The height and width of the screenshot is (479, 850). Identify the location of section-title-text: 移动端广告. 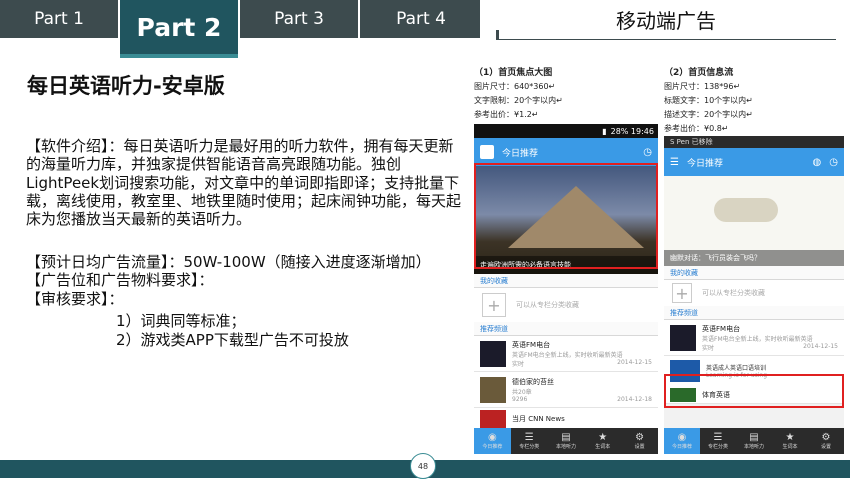
(666, 21).